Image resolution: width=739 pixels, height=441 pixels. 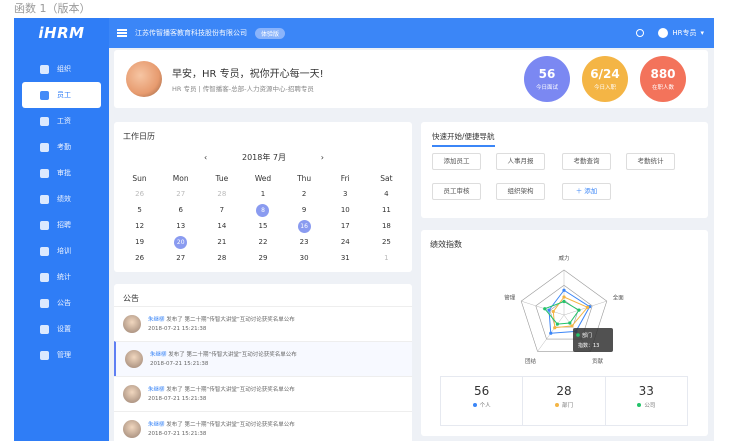 I want to click on quick-nav-button: 添加员工, so click(x=456, y=161).